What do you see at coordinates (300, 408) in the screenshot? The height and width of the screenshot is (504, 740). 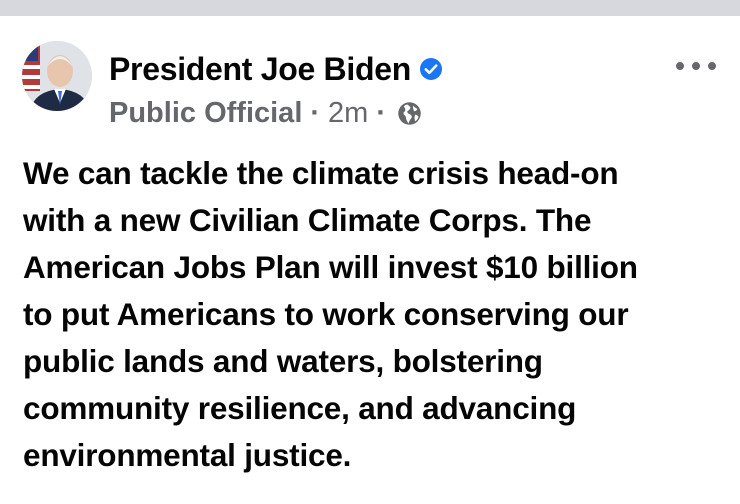 I see `post-text-line: community resilience, and advancing` at bounding box center [300, 408].